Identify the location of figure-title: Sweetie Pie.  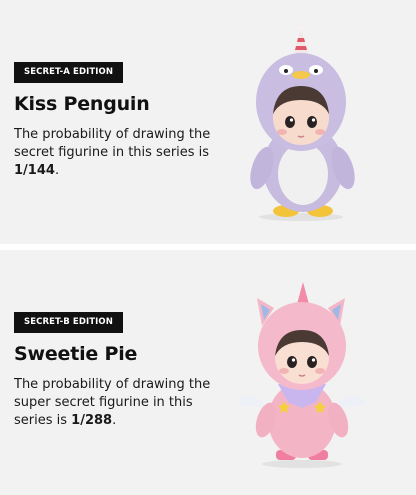
(76, 354).